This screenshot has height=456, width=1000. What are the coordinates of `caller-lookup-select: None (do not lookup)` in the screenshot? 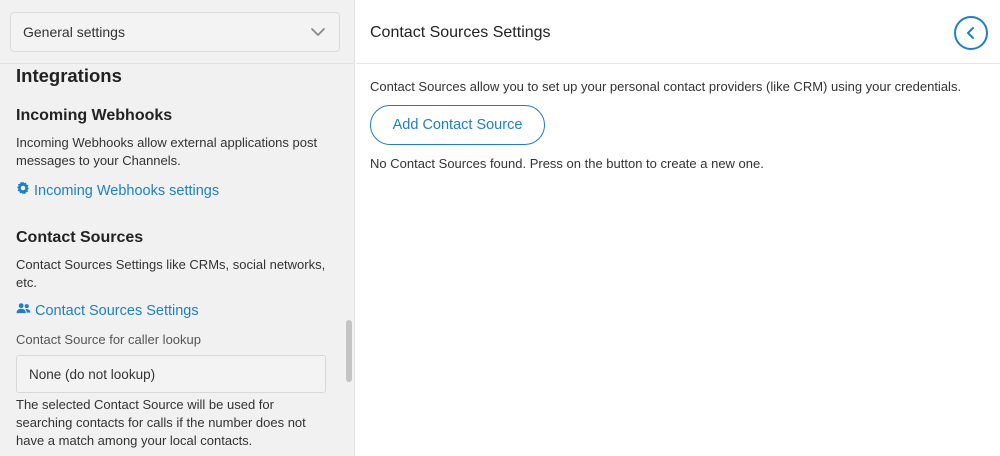 It's located at (171, 374).